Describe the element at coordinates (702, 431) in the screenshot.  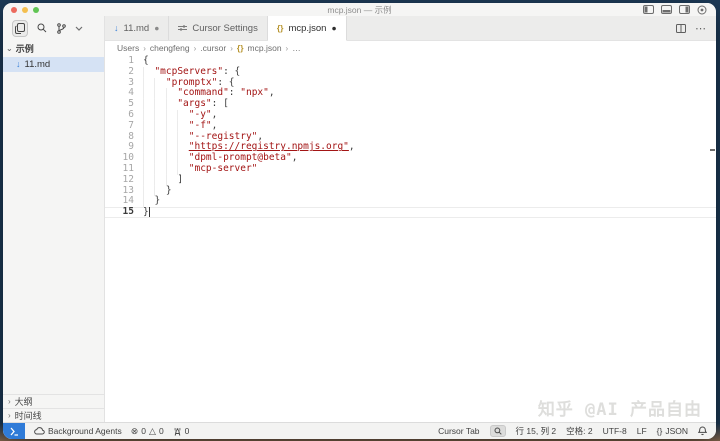
I see `notifications-bell-icon` at that location.